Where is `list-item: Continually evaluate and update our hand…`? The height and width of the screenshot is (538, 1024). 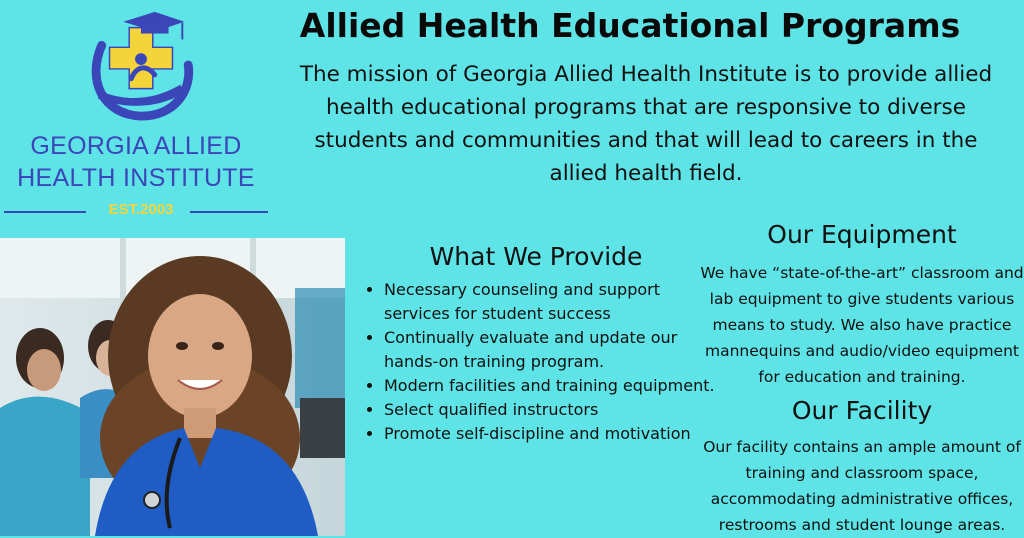 list-item: Continually evaluate and update our hand… is located at coordinates (554, 350).